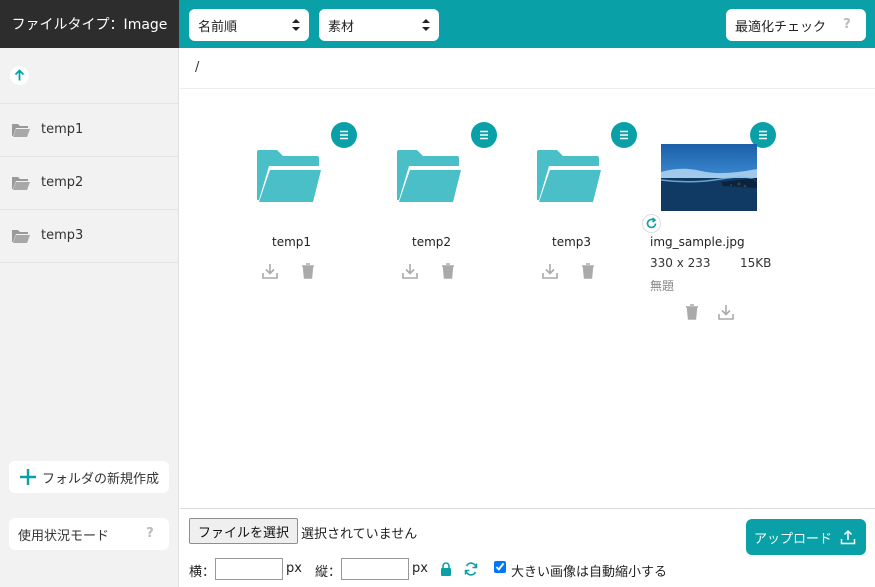  What do you see at coordinates (709, 177) in the screenshot?
I see `image-thumbnail` at bounding box center [709, 177].